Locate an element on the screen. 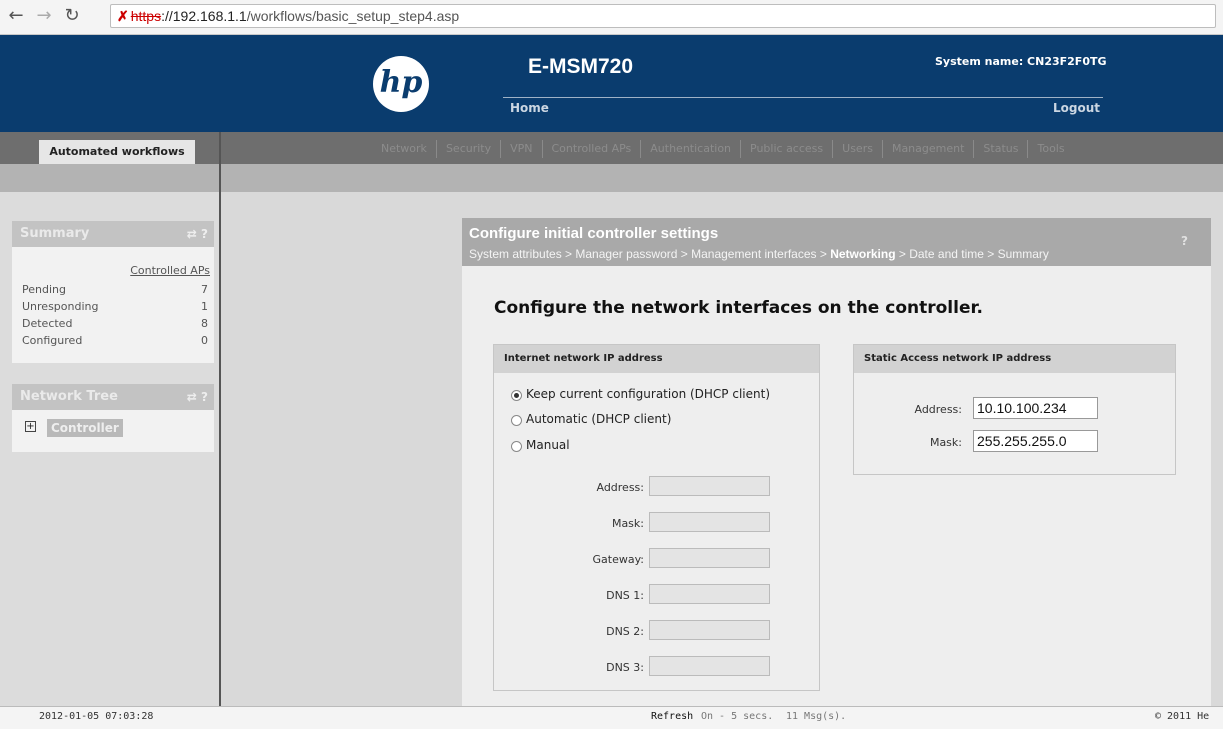 Image resolution: width=1223 pixels, height=729 pixels. copyright: © 2011 He is located at coordinates (1182, 716).